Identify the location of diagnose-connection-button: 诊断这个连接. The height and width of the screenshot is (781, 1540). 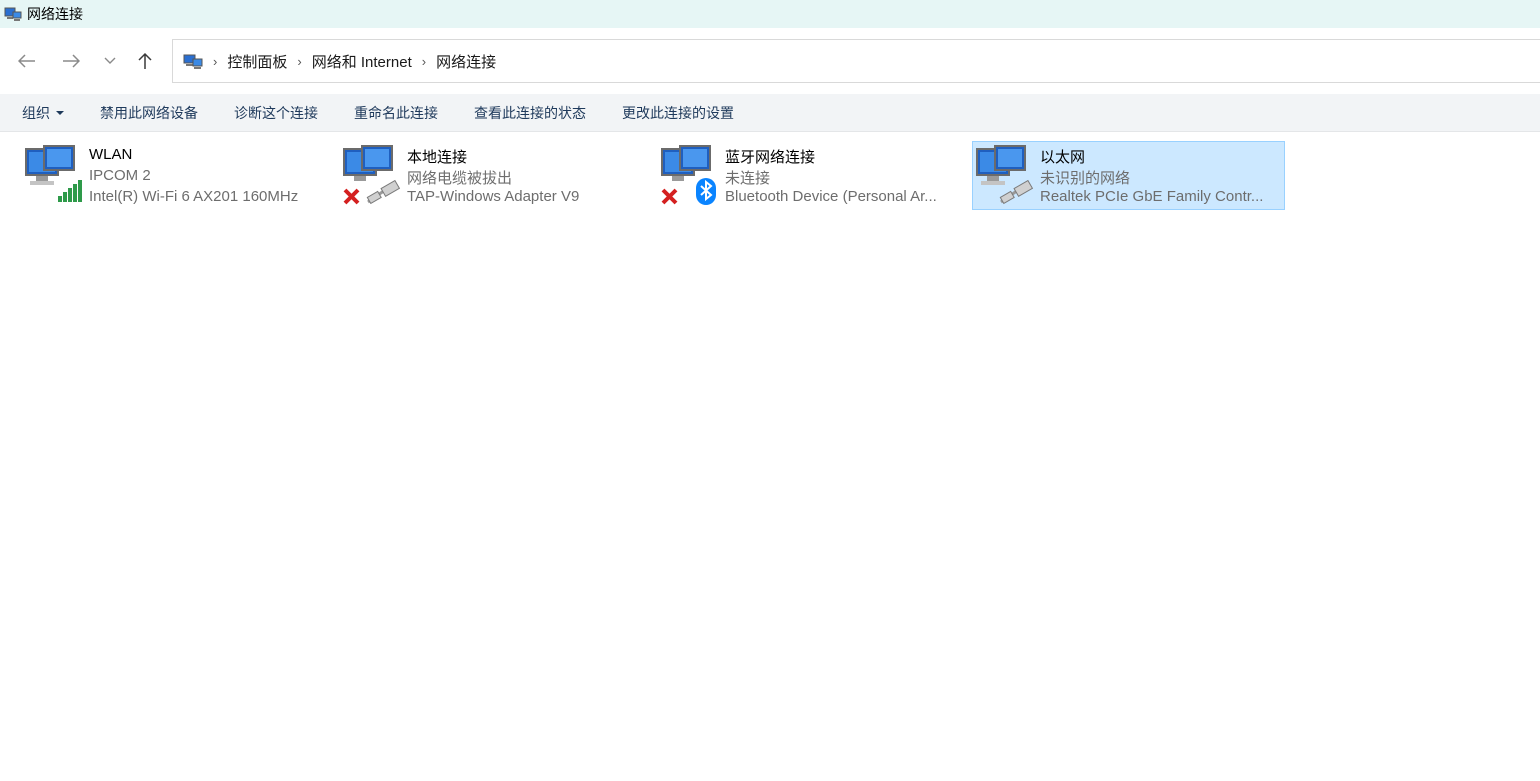
(276, 113).